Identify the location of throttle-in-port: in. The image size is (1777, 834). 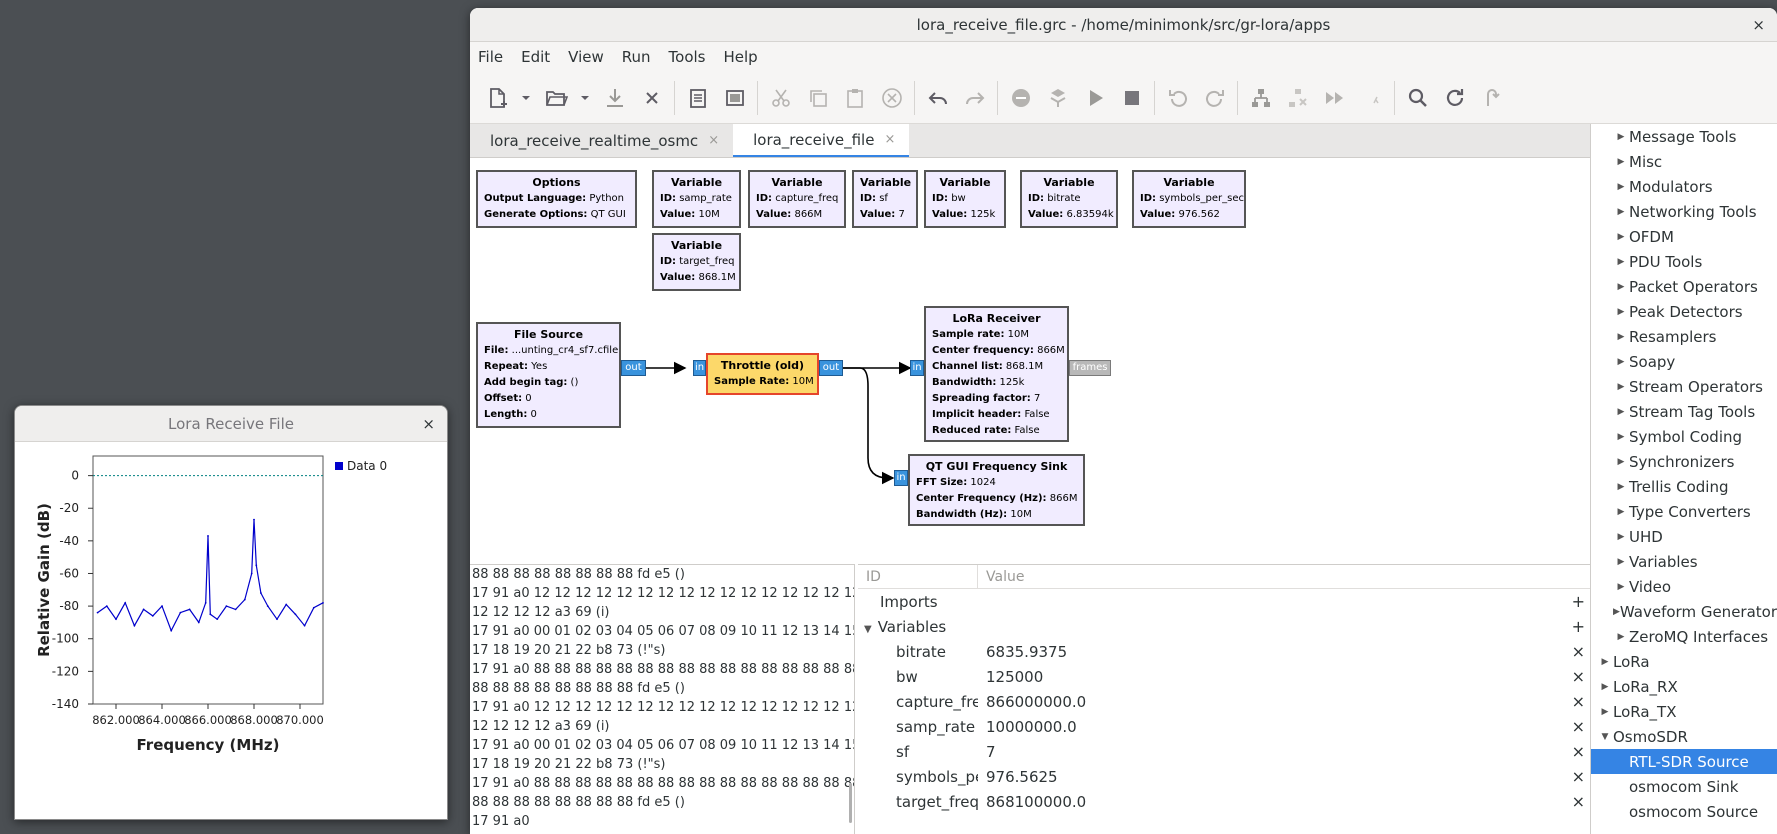
(699, 368).